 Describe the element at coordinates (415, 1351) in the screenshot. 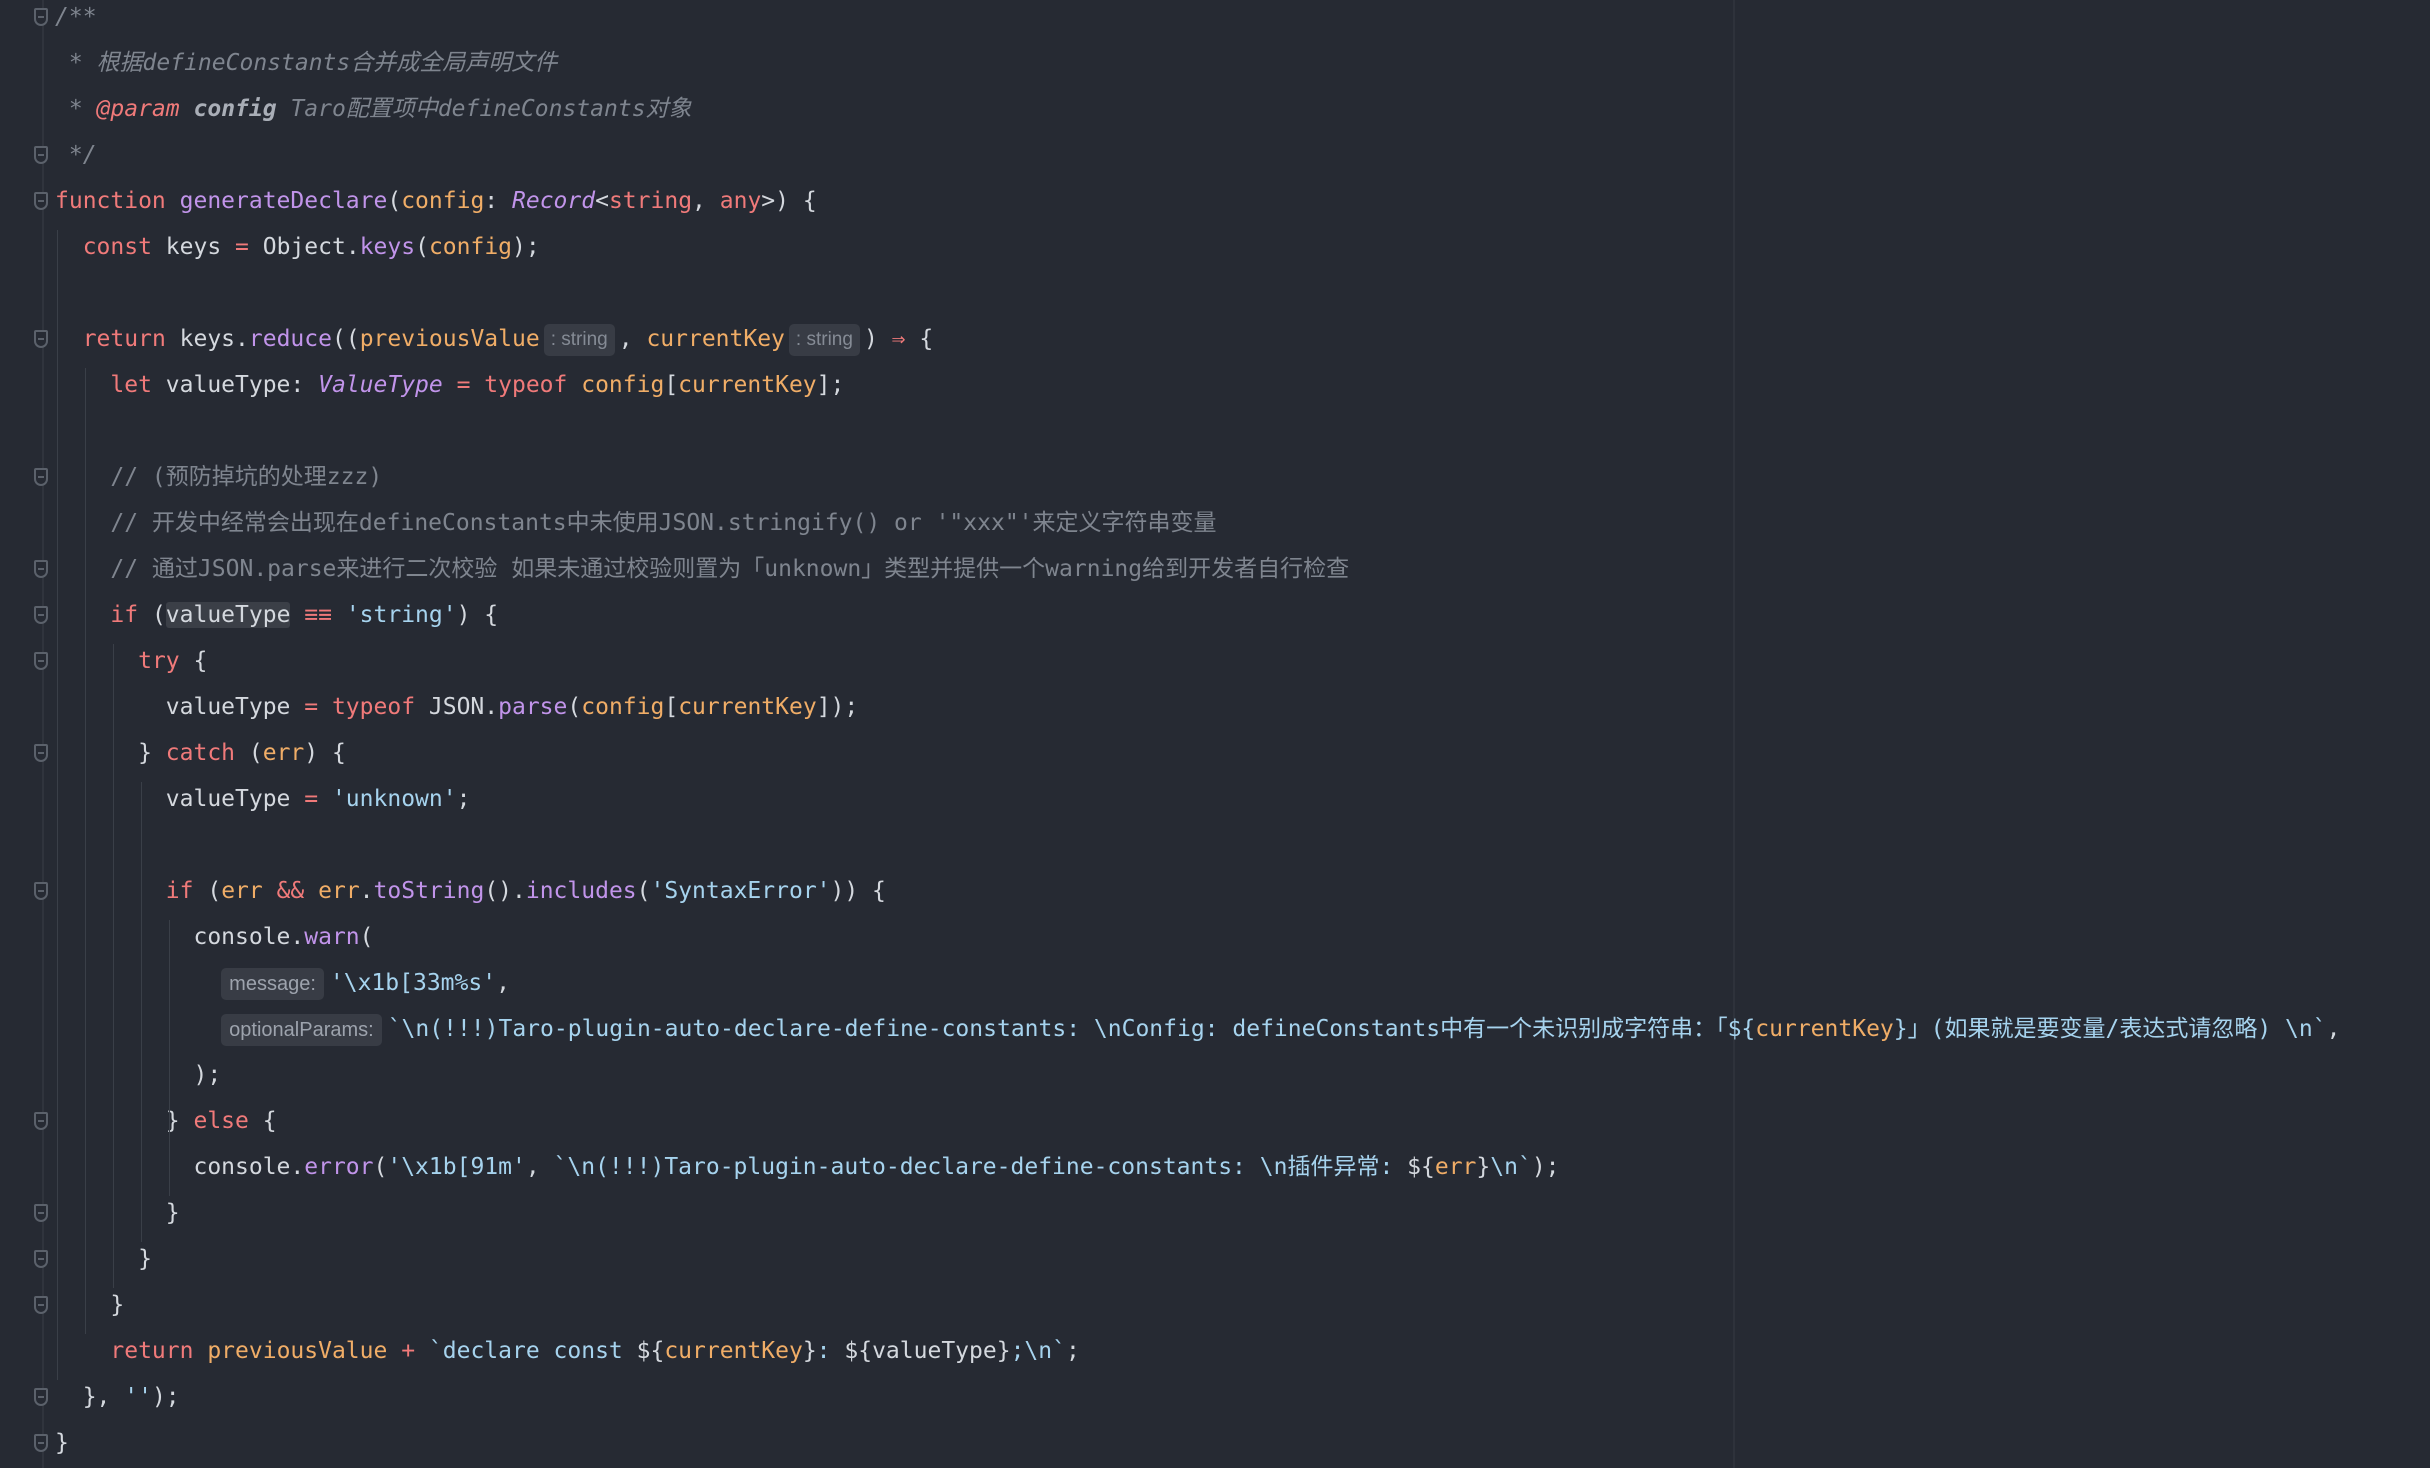

I see `code-token: +` at that location.